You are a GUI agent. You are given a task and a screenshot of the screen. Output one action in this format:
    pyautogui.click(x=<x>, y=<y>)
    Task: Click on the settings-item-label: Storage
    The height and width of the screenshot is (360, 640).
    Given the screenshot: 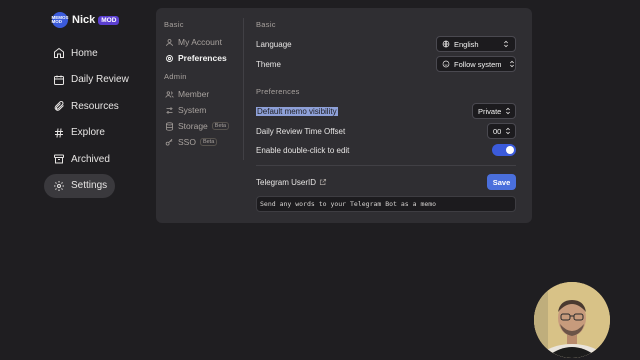 What is the action you would take?
    pyautogui.click(x=193, y=126)
    